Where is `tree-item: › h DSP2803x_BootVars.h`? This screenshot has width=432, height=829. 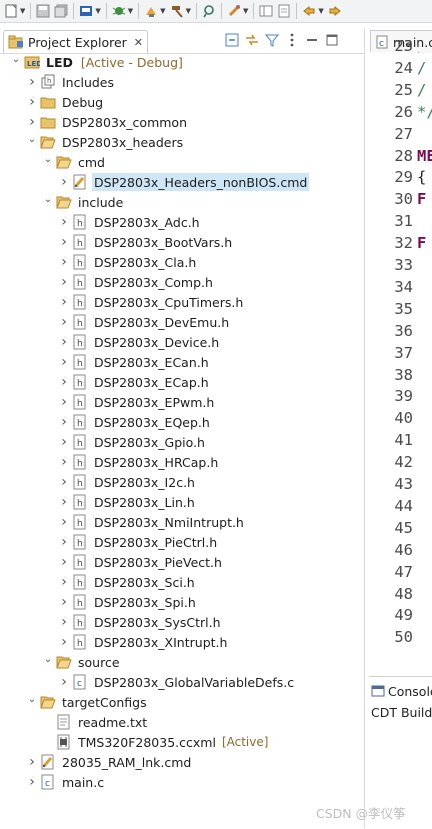
tree-item: › h DSP2803x_BootVars.h is located at coordinates (211, 242).